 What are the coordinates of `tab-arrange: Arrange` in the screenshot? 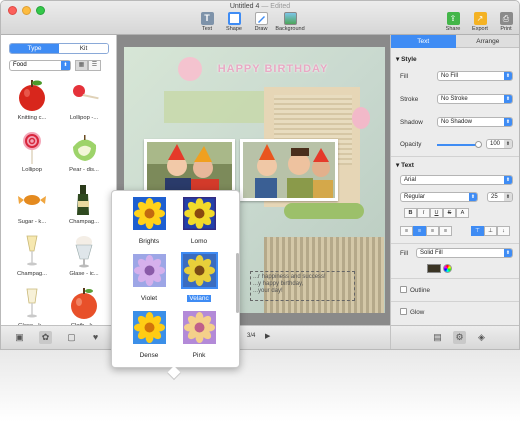 It's located at (487, 41).